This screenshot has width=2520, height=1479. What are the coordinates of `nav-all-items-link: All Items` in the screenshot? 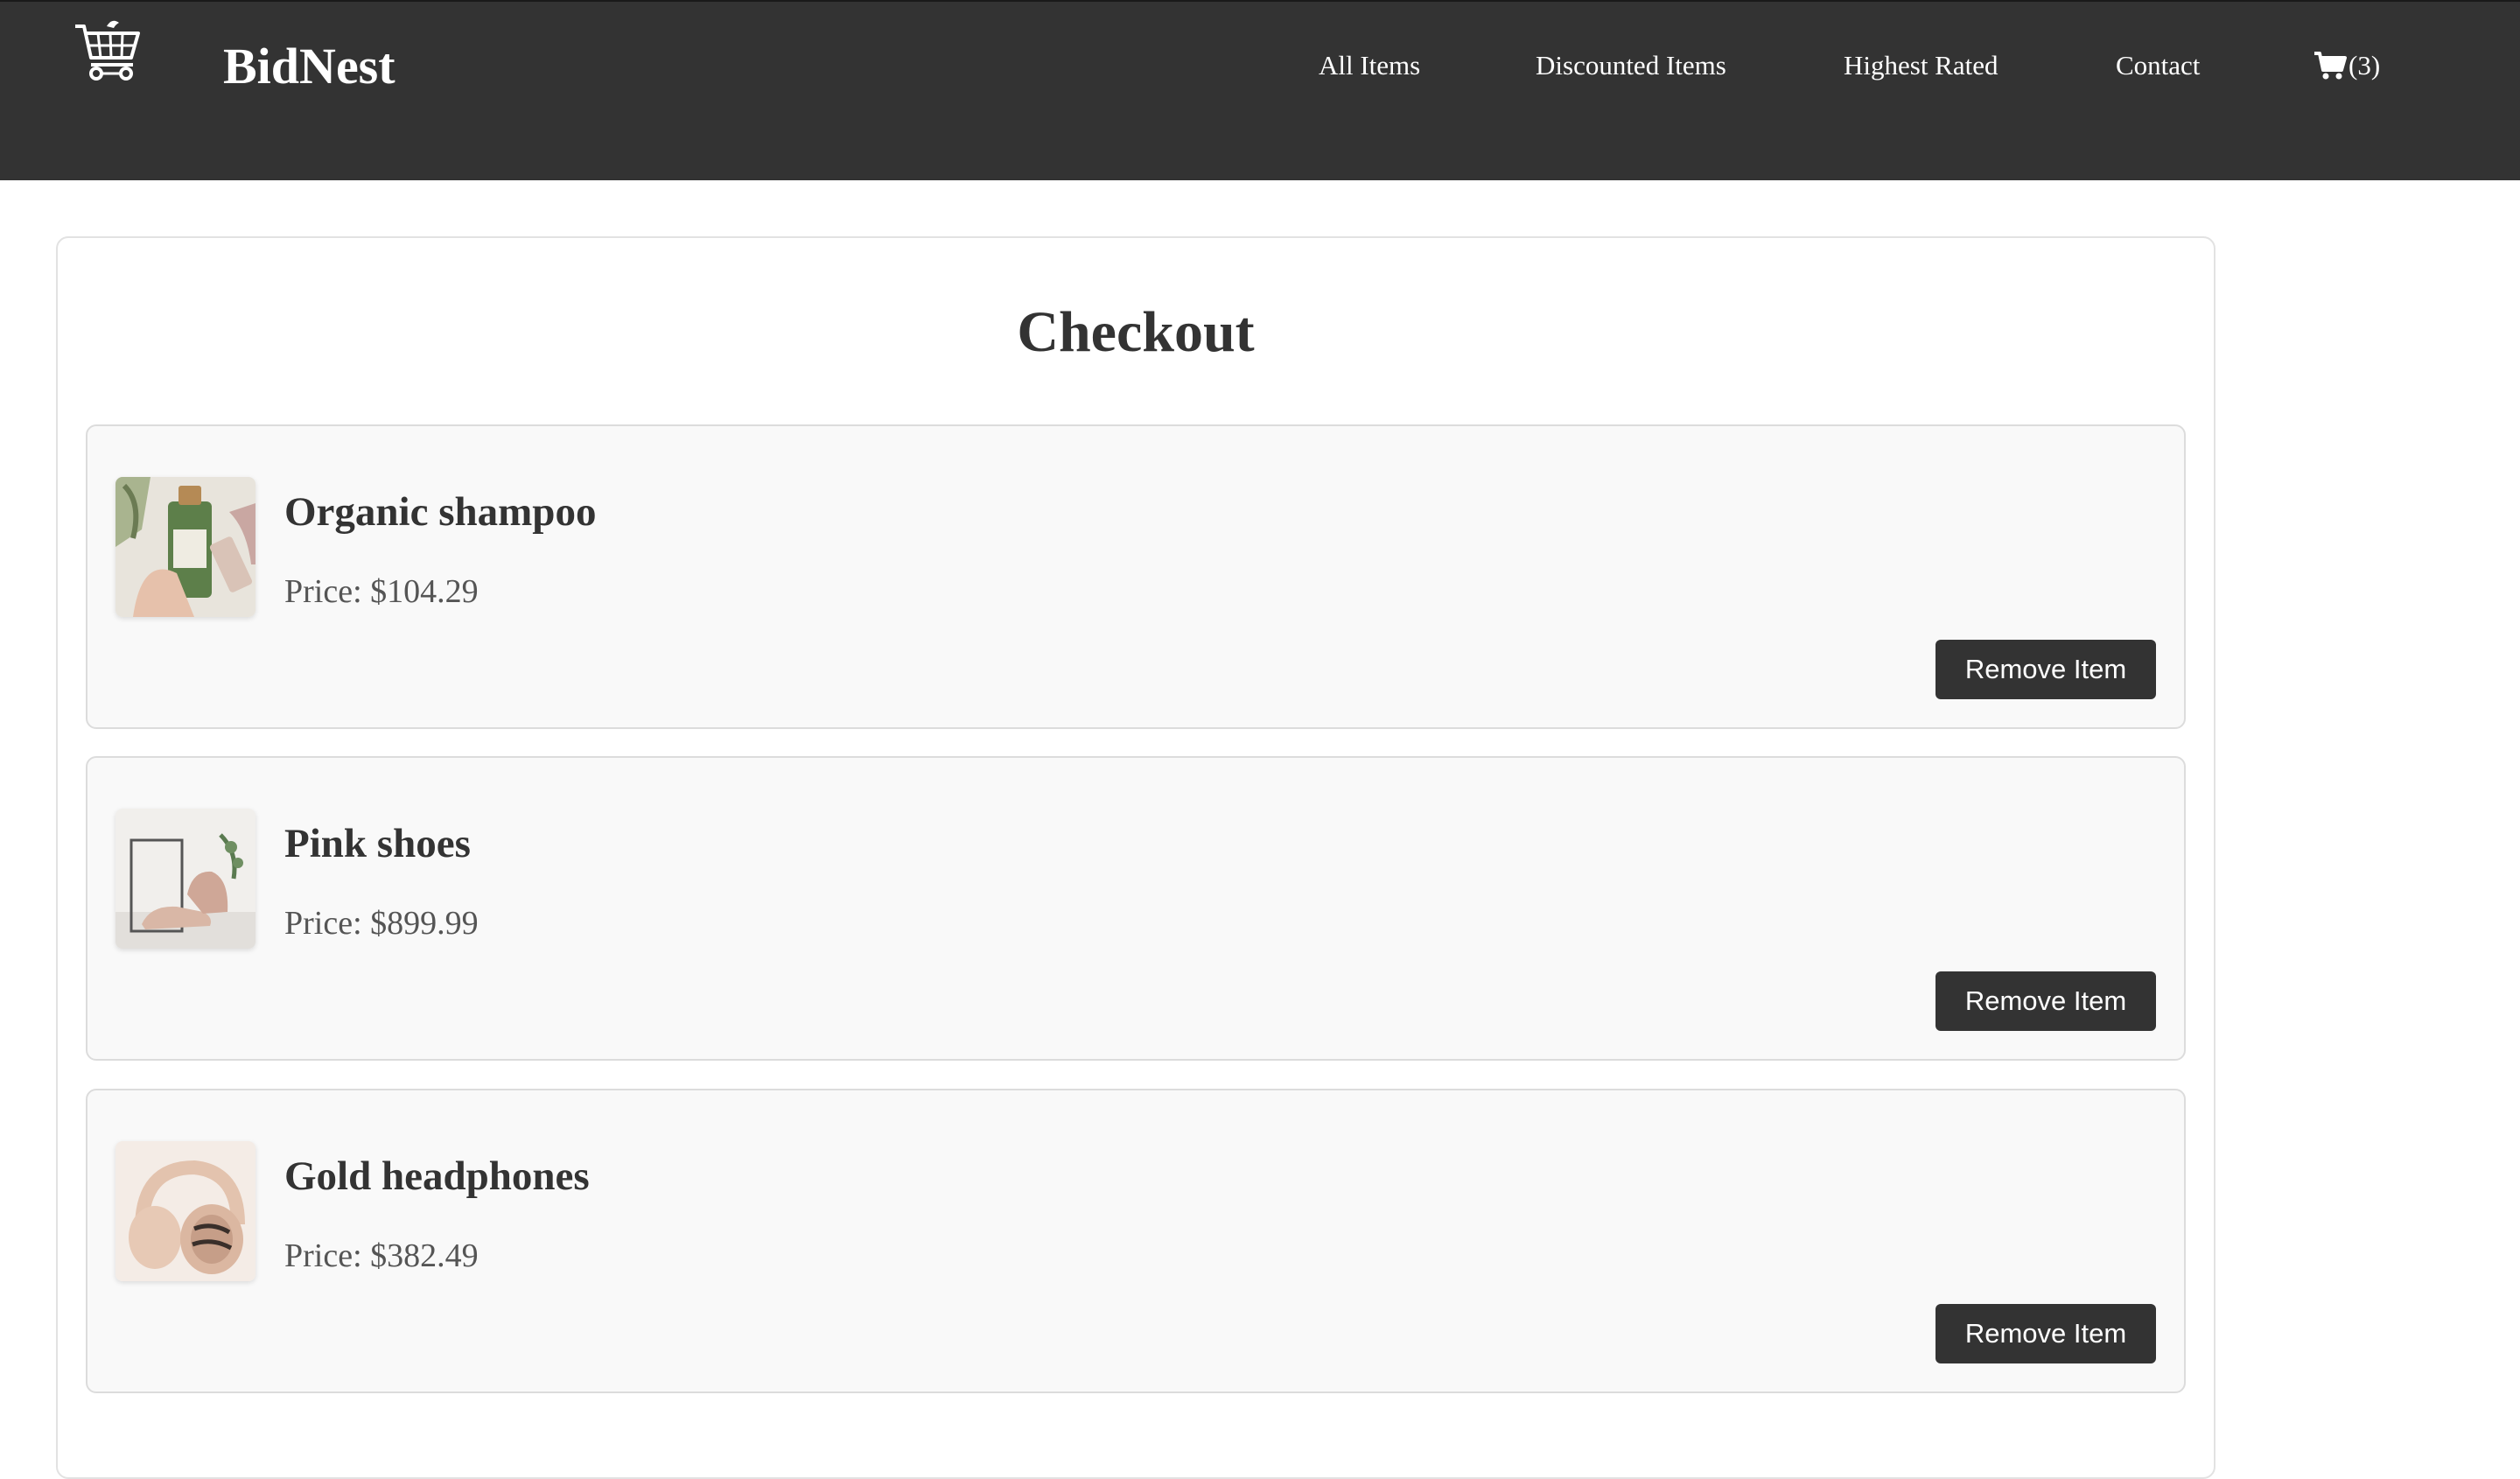 It's located at (1369, 65).